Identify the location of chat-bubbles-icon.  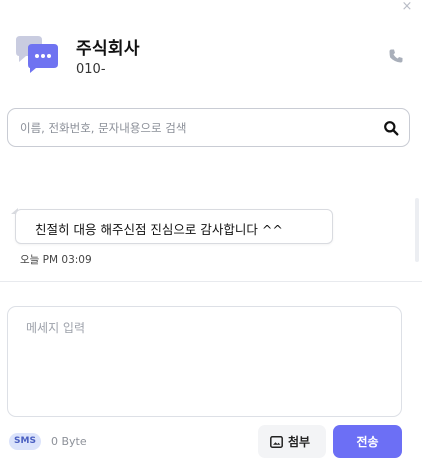
(37, 54).